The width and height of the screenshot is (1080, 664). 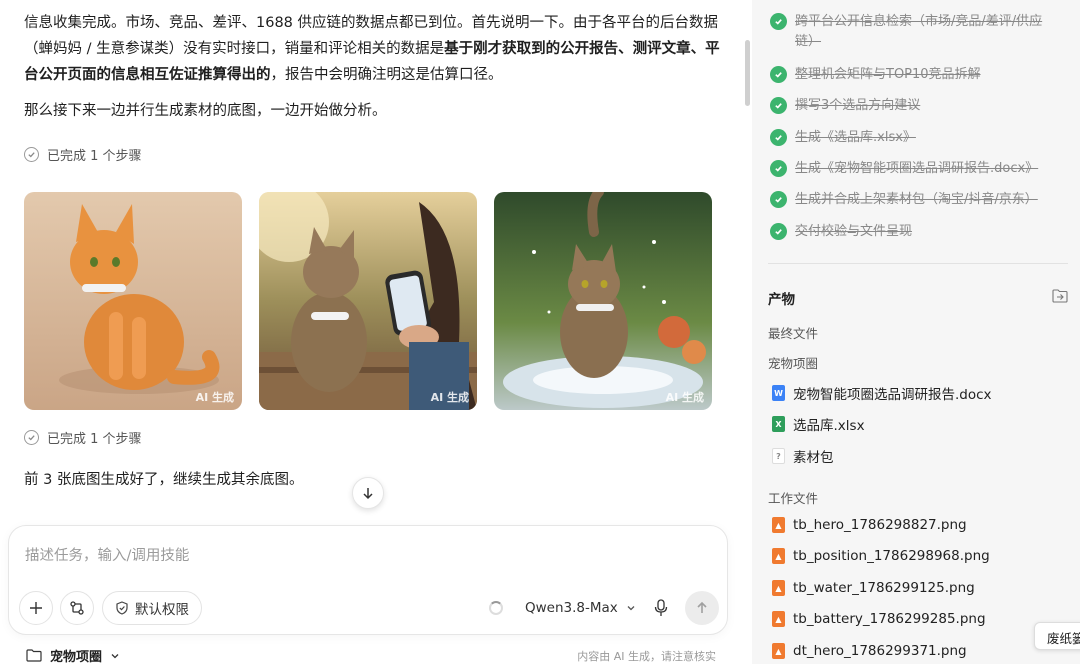 What do you see at coordinates (813, 456) in the screenshot?
I see `file-name: 素材包` at bounding box center [813, 456].